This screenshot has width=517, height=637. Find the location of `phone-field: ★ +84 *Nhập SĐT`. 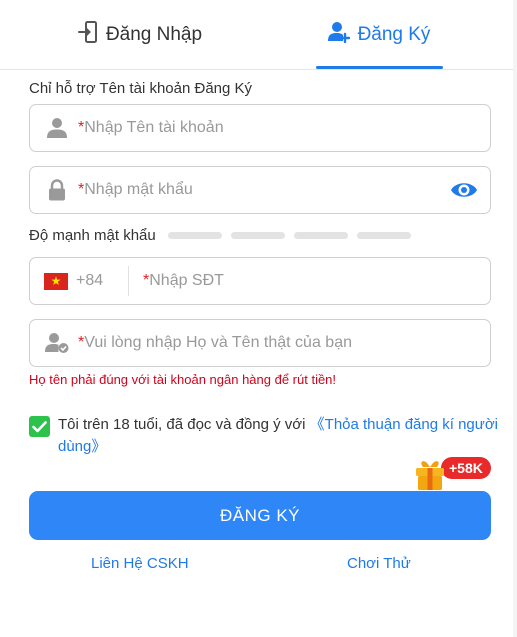

phone-field: ★ +84 *Nhập SĐT is located at coordinates (260, 281).